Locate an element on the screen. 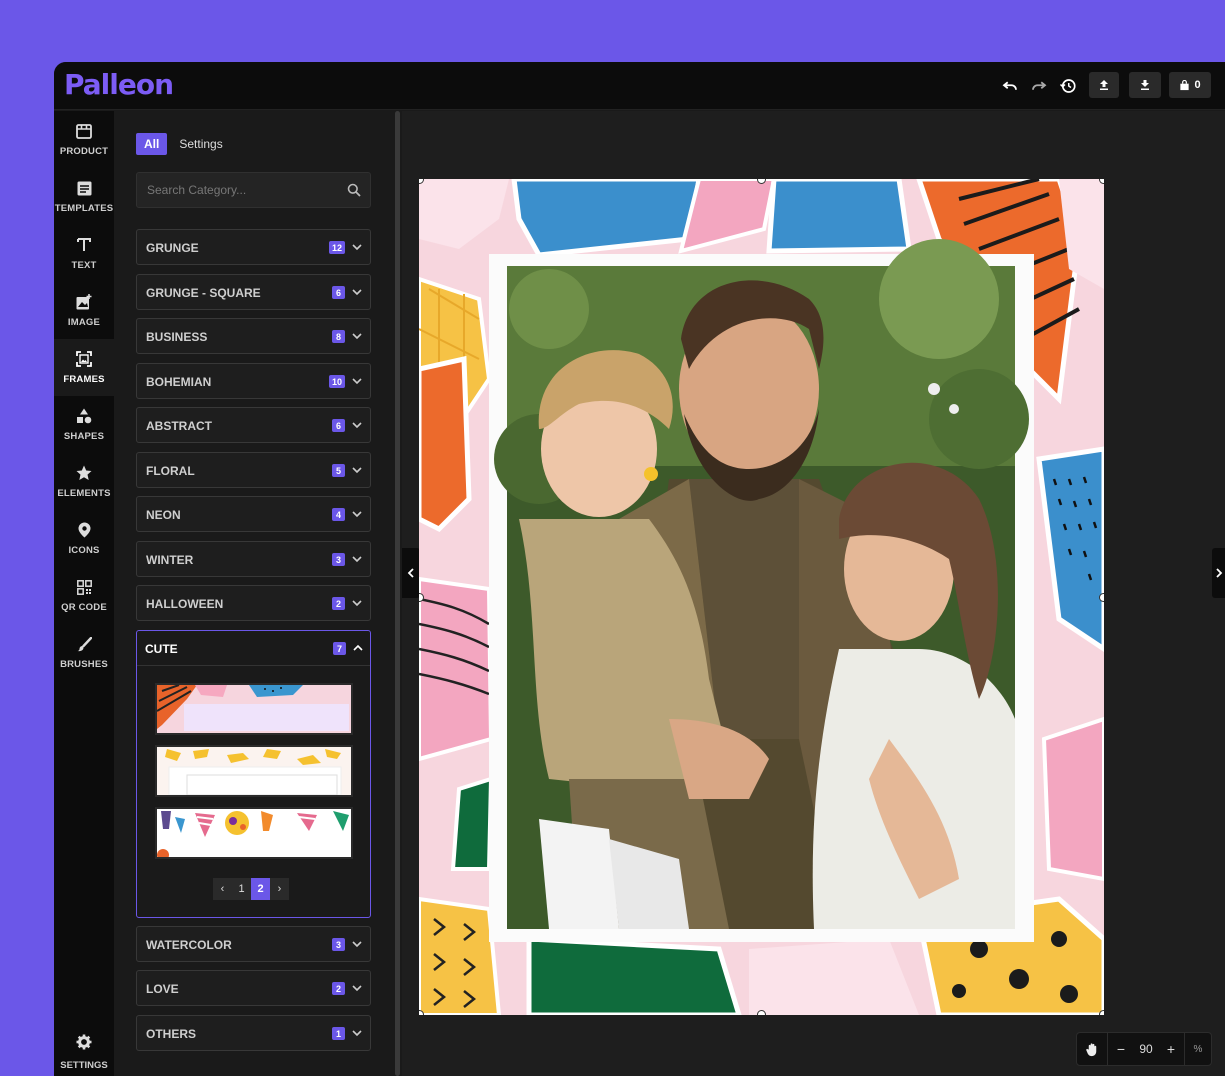 The width and height of the screenshot is (1225, 1076). count-badge: 1 is located at coordinates (338, 1033).